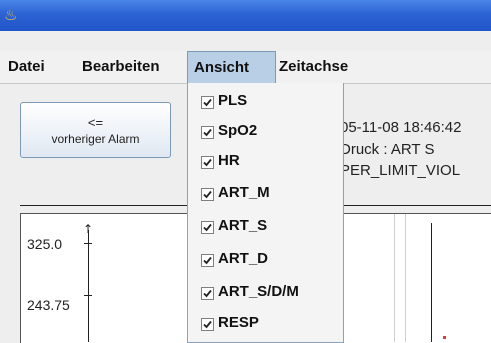  I want to click on previous-alarm-button: <= vorheriger Alarm, so click(95, 130).